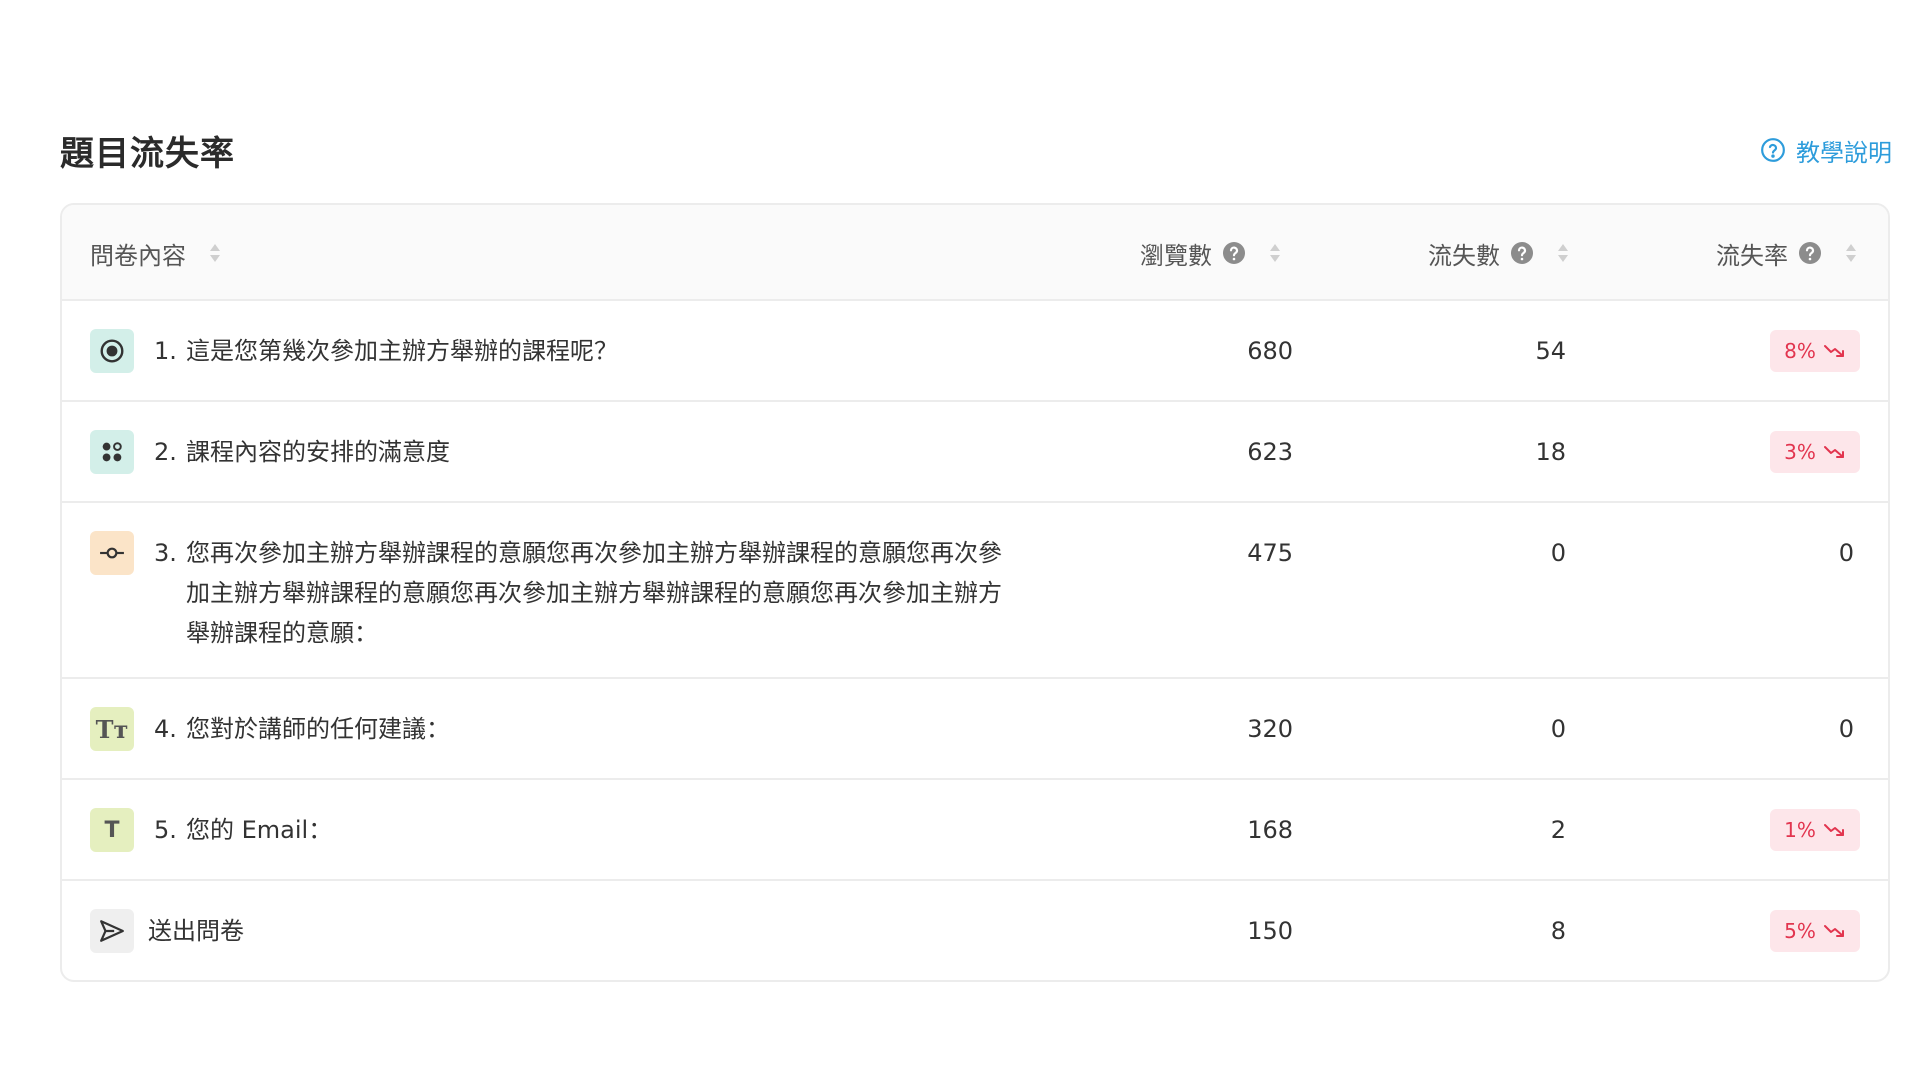  I want to click on page-title: 題目流失率, so click(147, 153).